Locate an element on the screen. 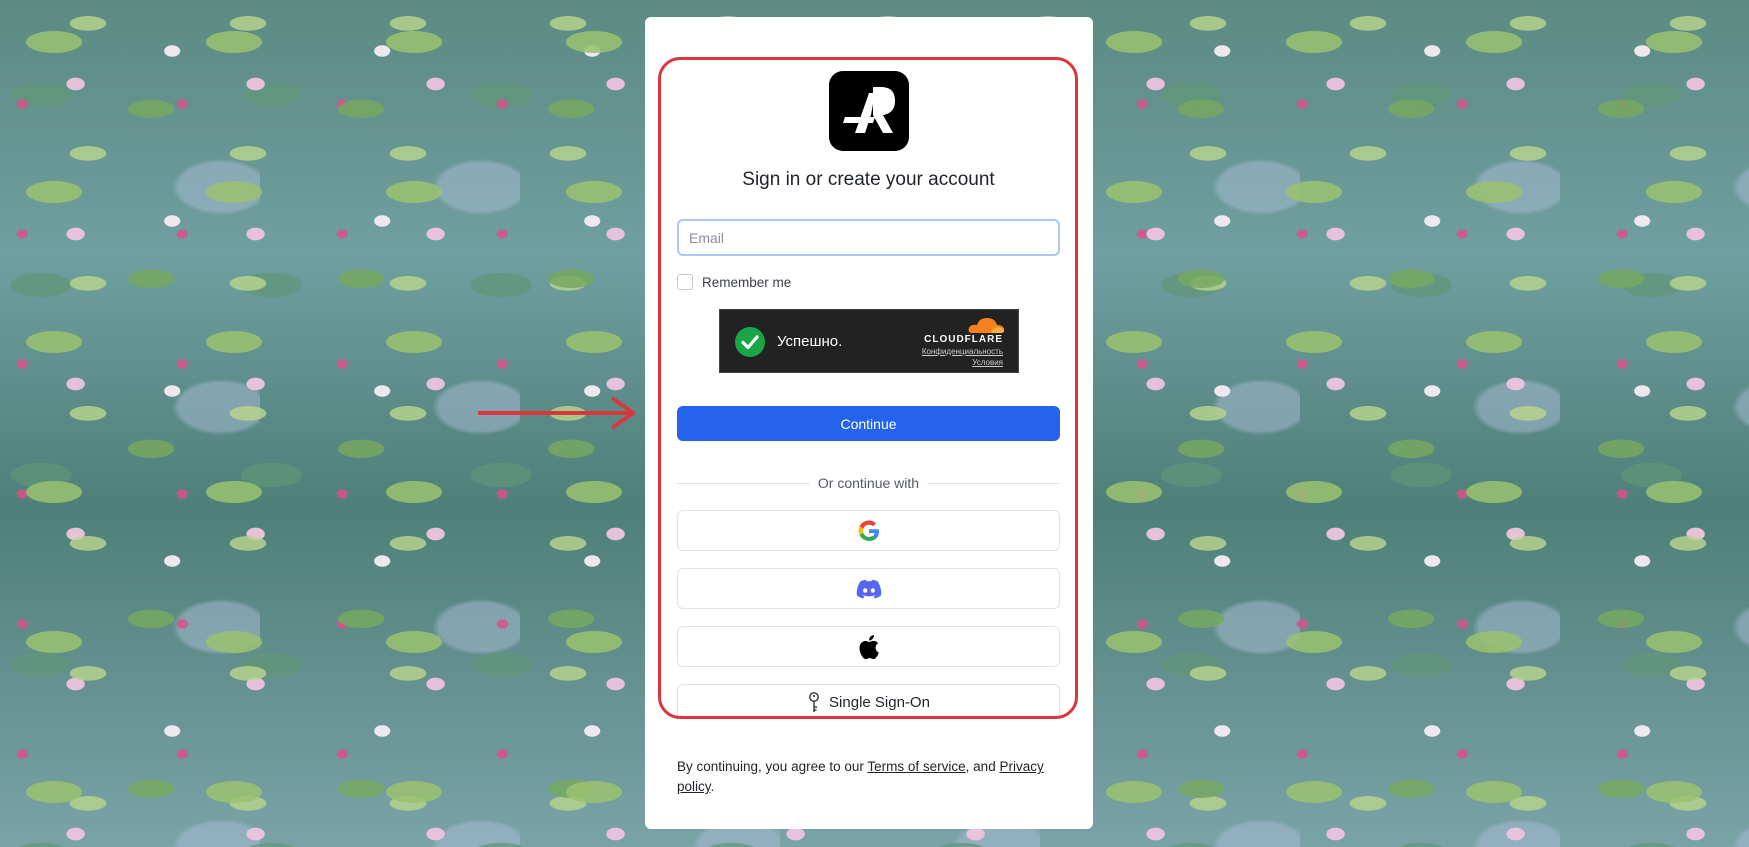  apple-signin-button is located at coordinates (868, 646).